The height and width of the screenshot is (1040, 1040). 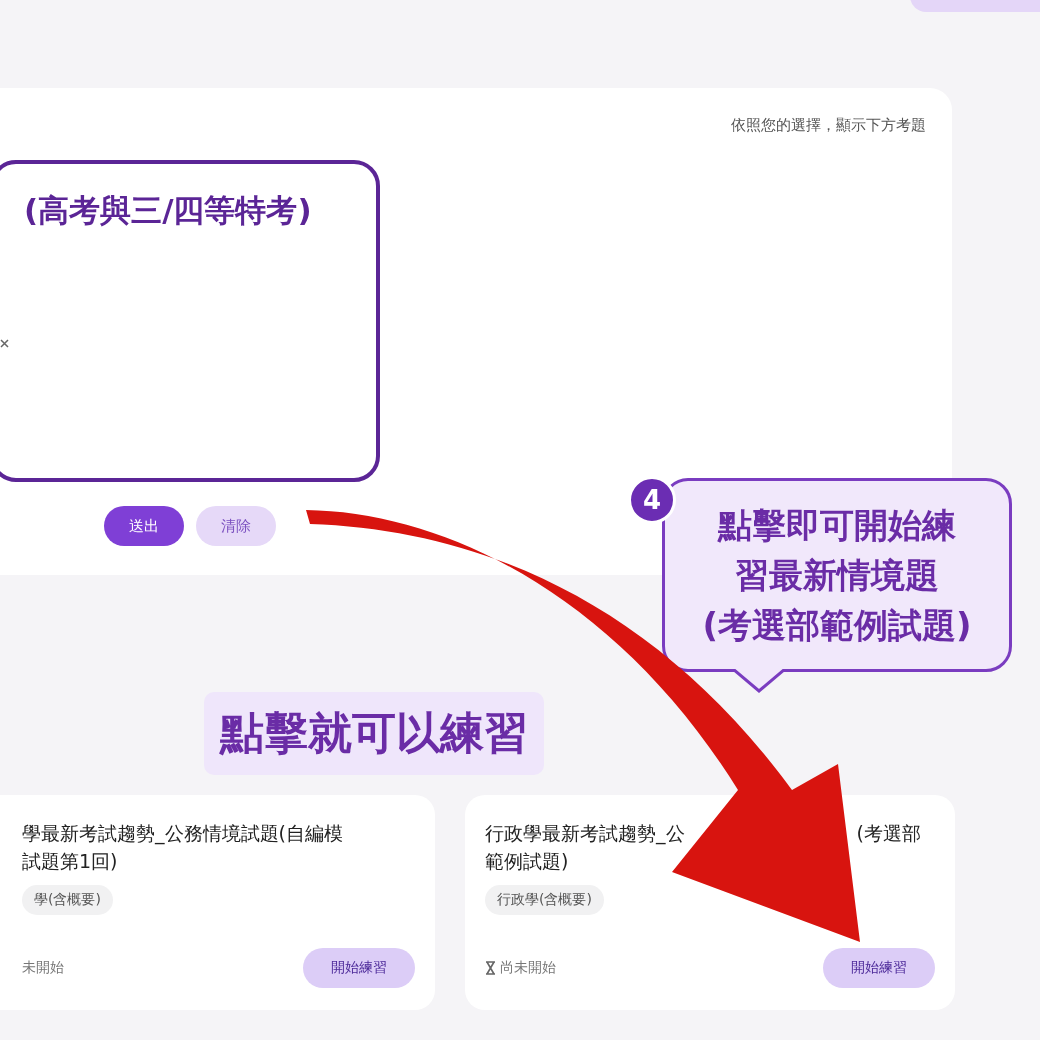 I want to click on exam-title: (考選部, so click(x=888, y=833).